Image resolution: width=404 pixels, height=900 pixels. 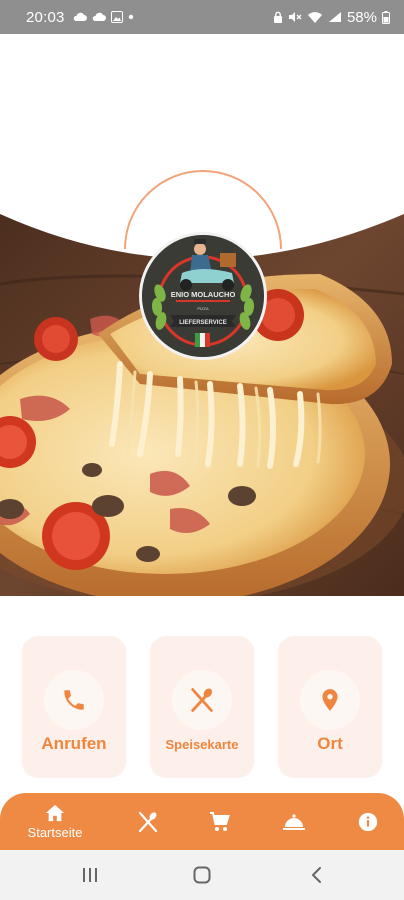 I want to click on signal-icon, so click(x=334, y=17).